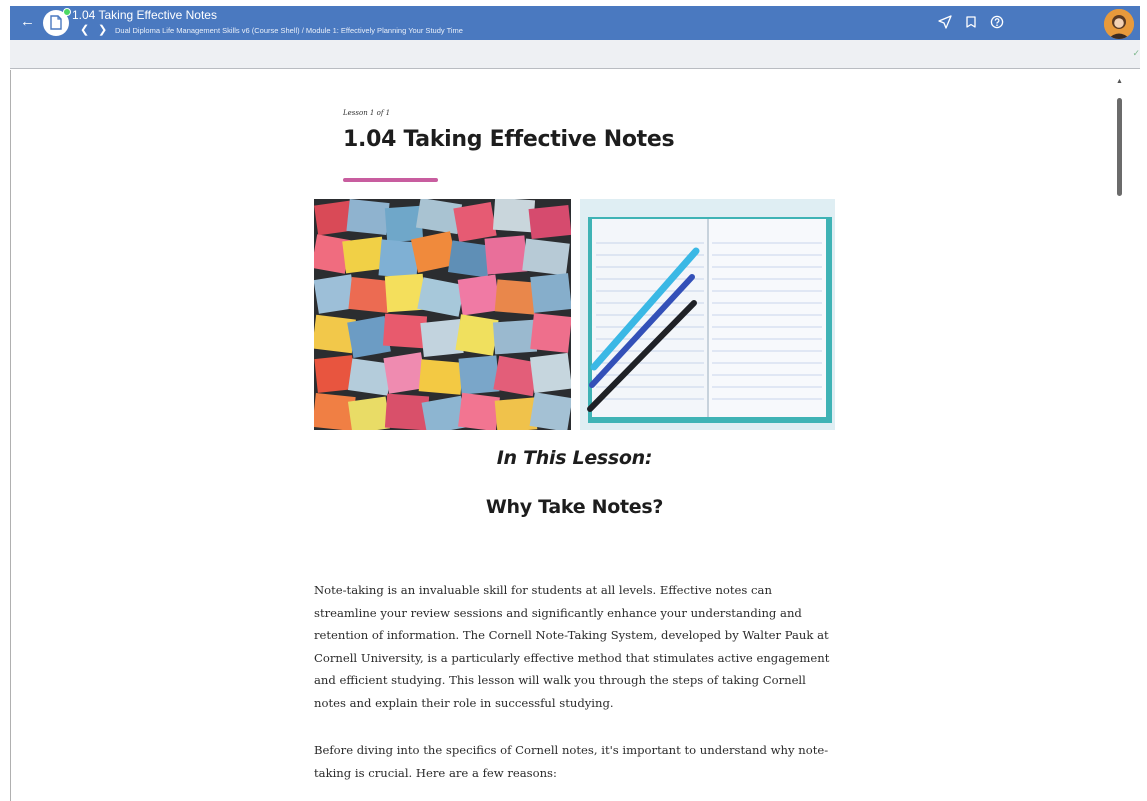 This screenshot has width=1147, height=801. Describe the element at coordinates (574, 458) in the screenshot. I see `section-heading-in-this-lesson: In This Lesson:` at that location.